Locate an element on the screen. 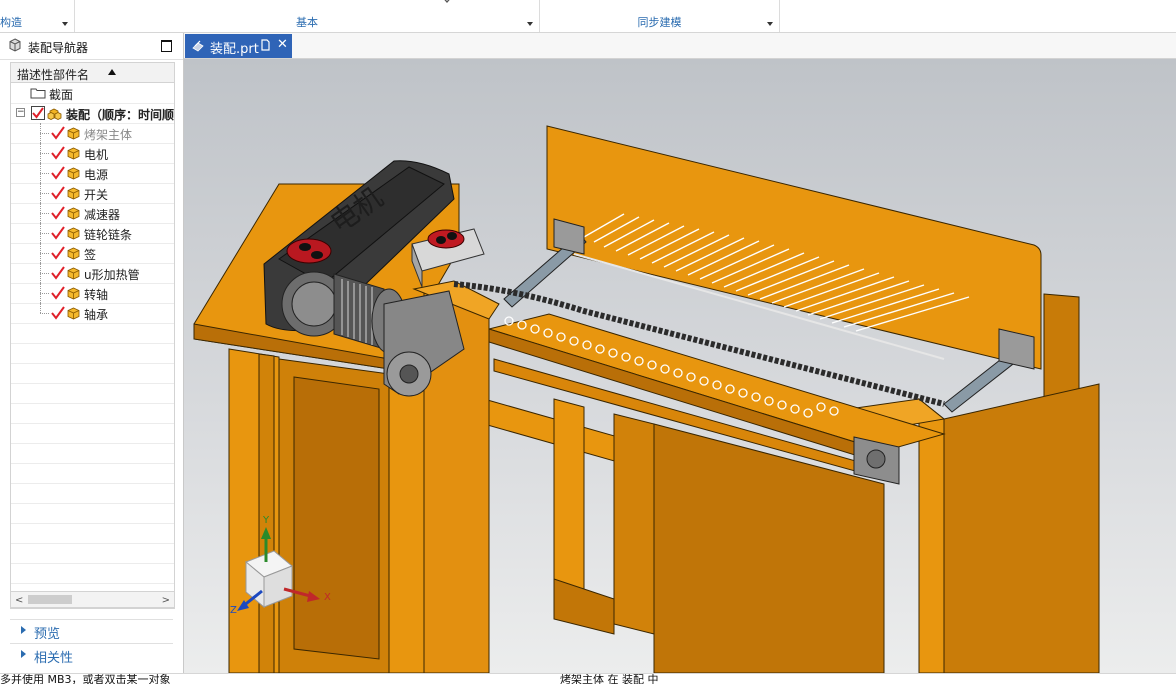 The image size is (1176, 684). tree-row-part: 签 is located at coordinates (92, 253).